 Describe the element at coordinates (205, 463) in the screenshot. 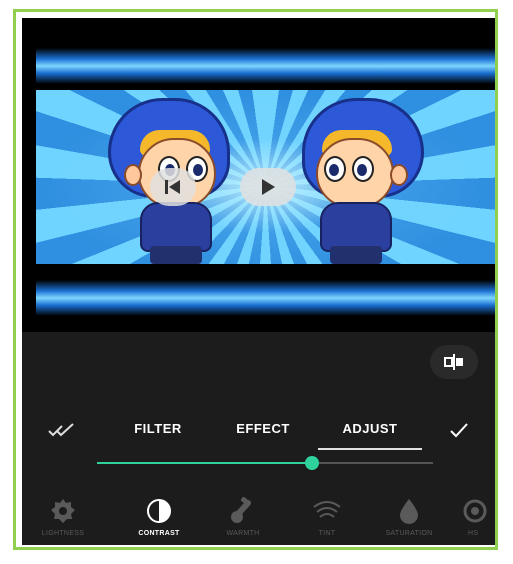

I see `slider-fill` at that location.